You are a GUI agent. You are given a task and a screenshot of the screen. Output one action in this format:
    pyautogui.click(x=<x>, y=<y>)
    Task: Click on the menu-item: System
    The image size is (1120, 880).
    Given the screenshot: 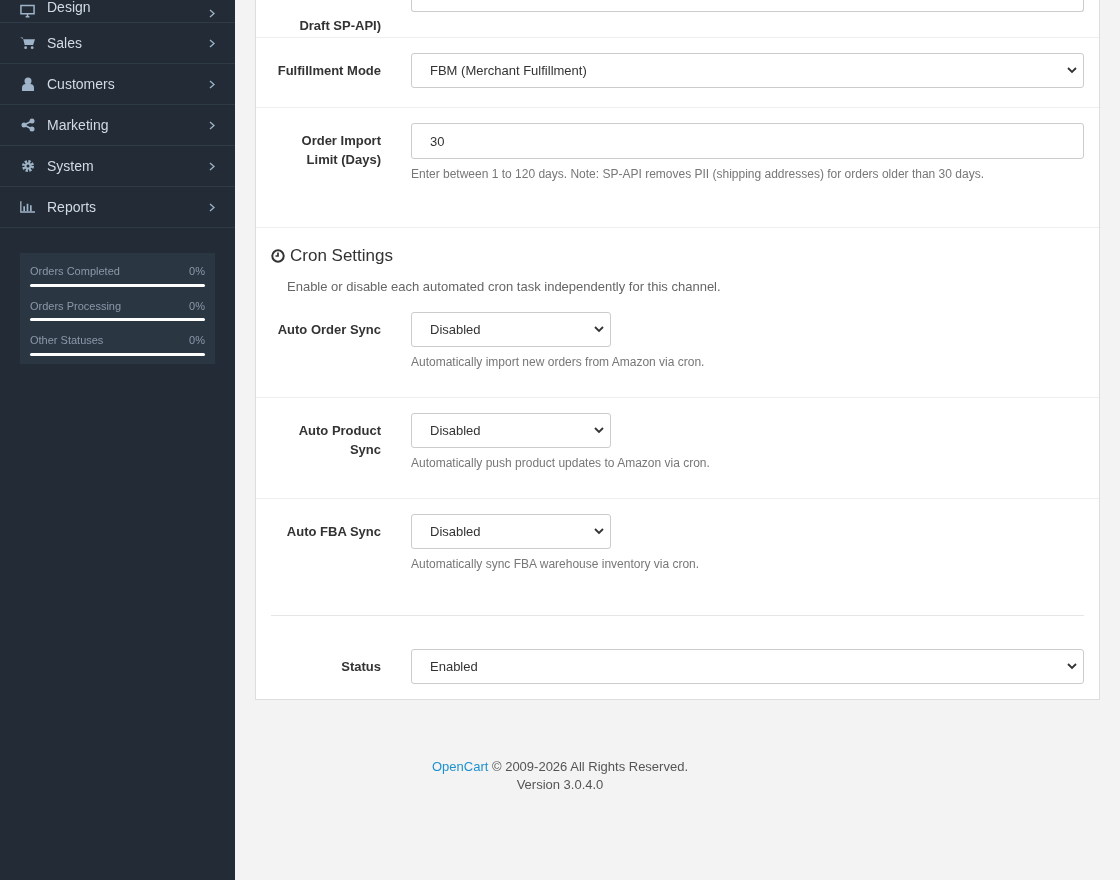 What is the action you would take?
    pyautogui.click(x=117, y=166)
    